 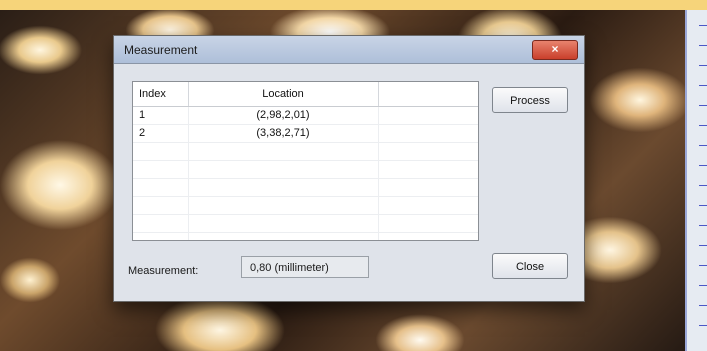 I want to click on column-header-index: Index, so click(x=152, y=94).